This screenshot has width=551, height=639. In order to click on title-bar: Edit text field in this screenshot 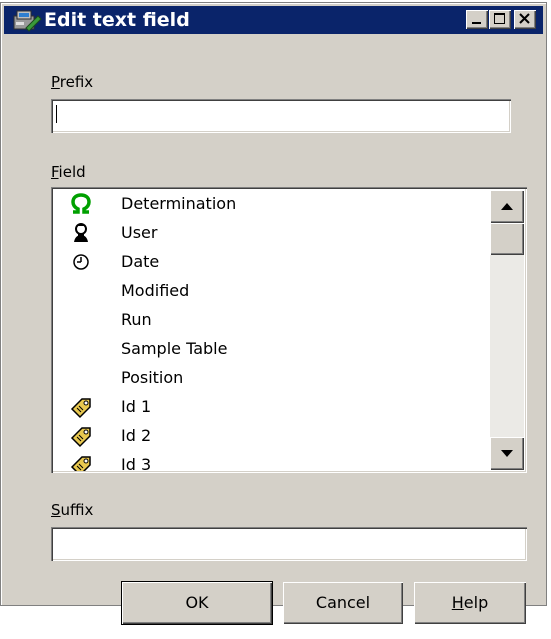, I will do `click(273, 20)`.